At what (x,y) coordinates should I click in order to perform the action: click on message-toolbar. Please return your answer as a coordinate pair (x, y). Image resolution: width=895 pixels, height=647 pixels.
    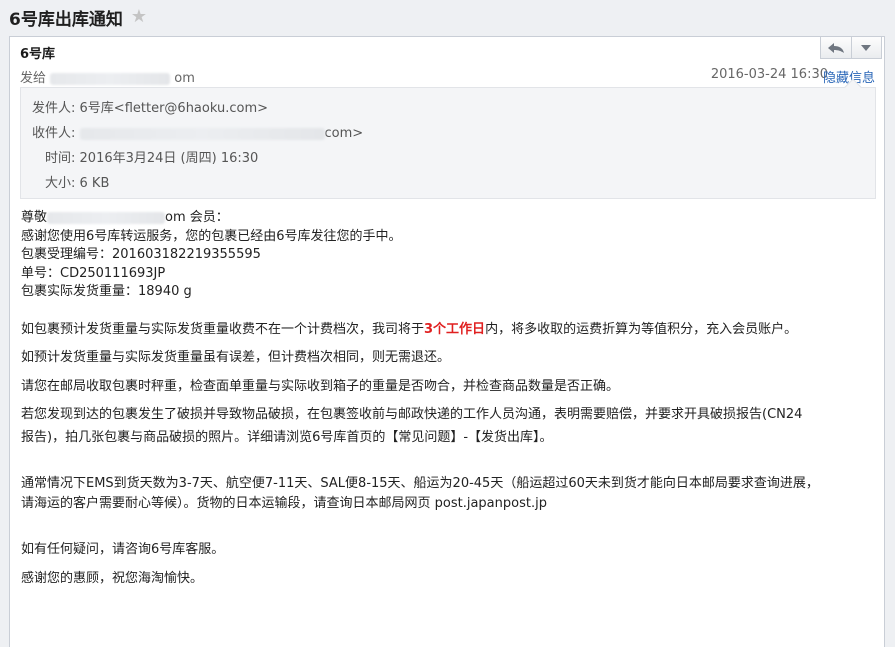
    Looking at the image, I should click on (851, 48).